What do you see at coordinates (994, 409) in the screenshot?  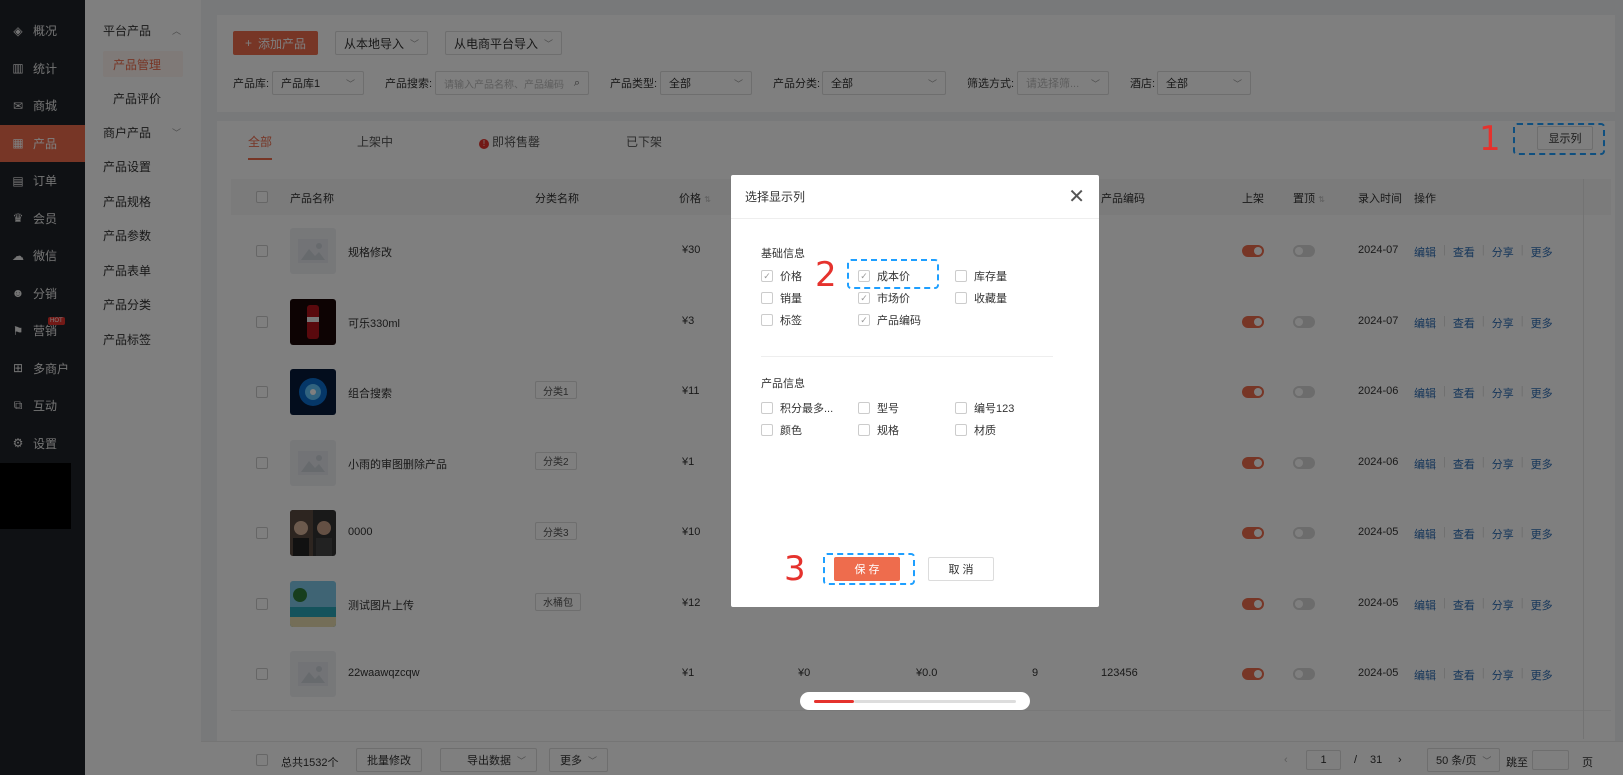 I see `option-label: 编号123` at bounding box center [994, 409].